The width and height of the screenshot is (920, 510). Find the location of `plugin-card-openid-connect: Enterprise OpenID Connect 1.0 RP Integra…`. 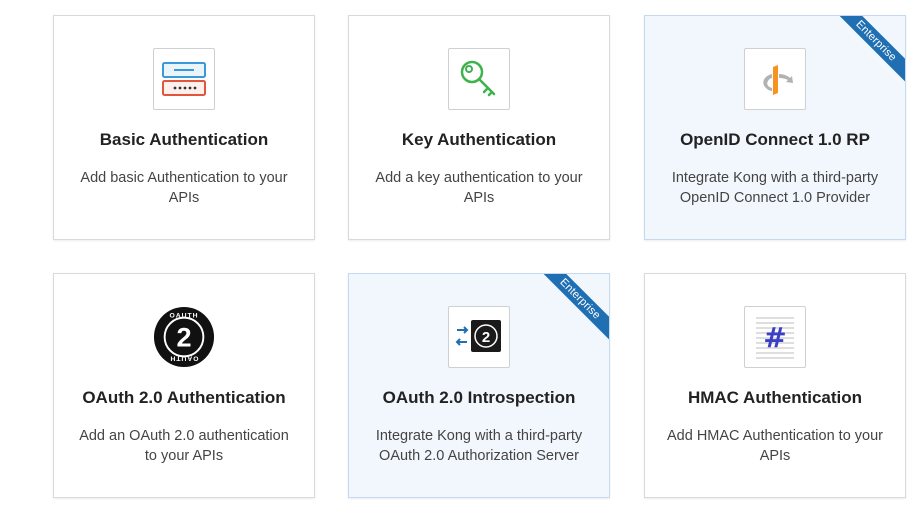

plugin-card-openid-connect: Enterprise OpenID Connect 1.0 RP Integra… is located at coordinates (775, 127).